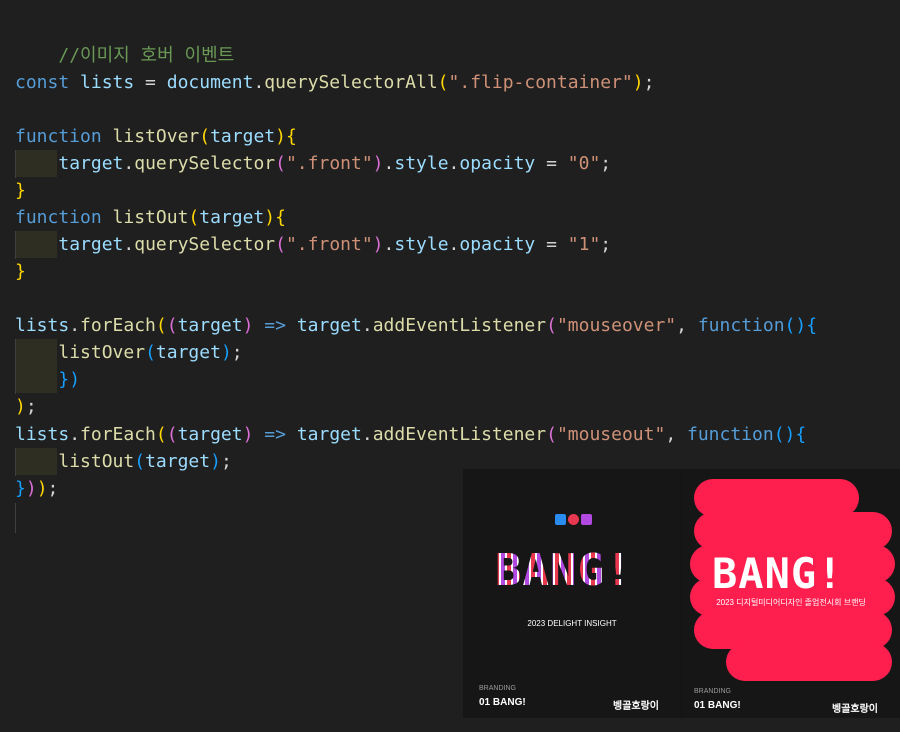 The image size is (900, 732). What do you see at coordinates (124, 40) in the screenshot?
I see `code-line-comment: //이미지 호버 이벤트` at bounding box center [124, 40].